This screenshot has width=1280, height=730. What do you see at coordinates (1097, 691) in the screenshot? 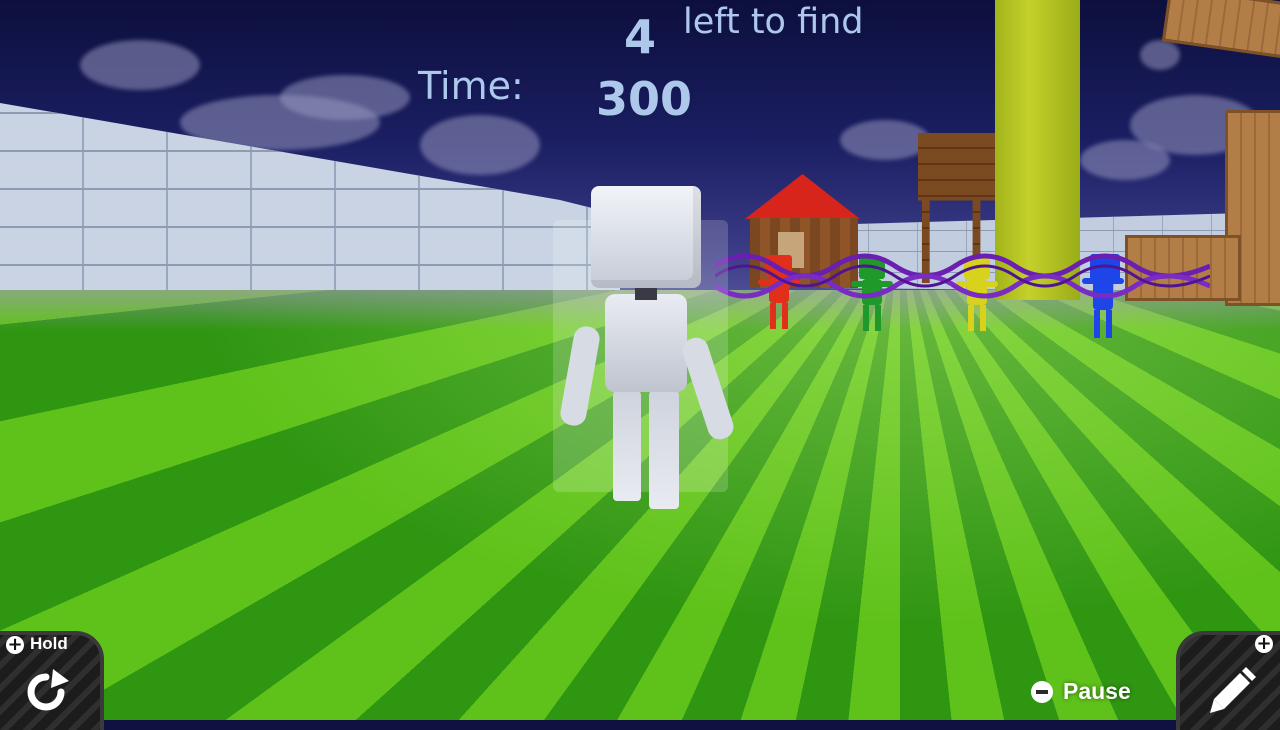
I see `pause-label: Pause` at bounding box center [1097, 691].